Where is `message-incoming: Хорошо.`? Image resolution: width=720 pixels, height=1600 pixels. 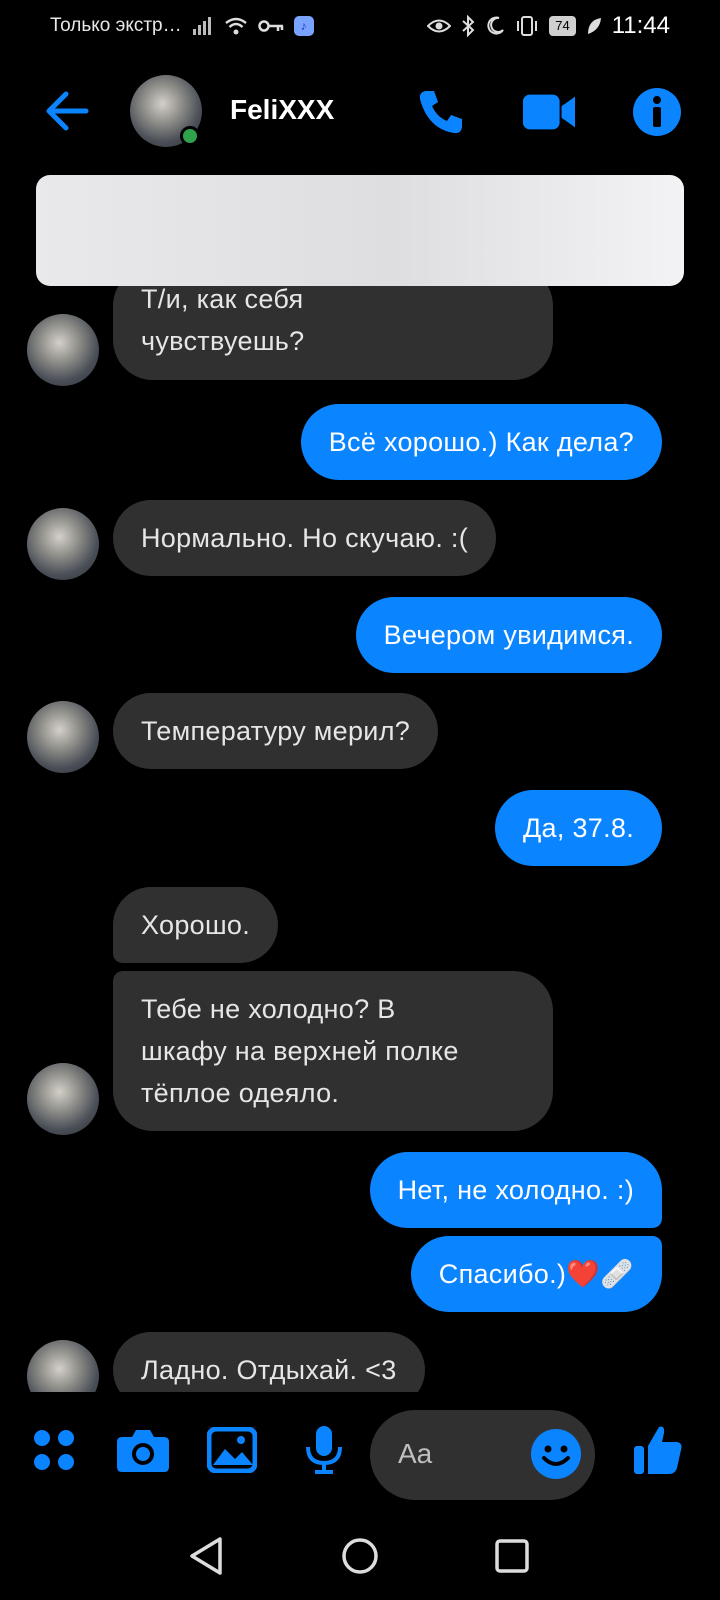 message-incoming: Хорошо. is located at coordinates (196, 925).